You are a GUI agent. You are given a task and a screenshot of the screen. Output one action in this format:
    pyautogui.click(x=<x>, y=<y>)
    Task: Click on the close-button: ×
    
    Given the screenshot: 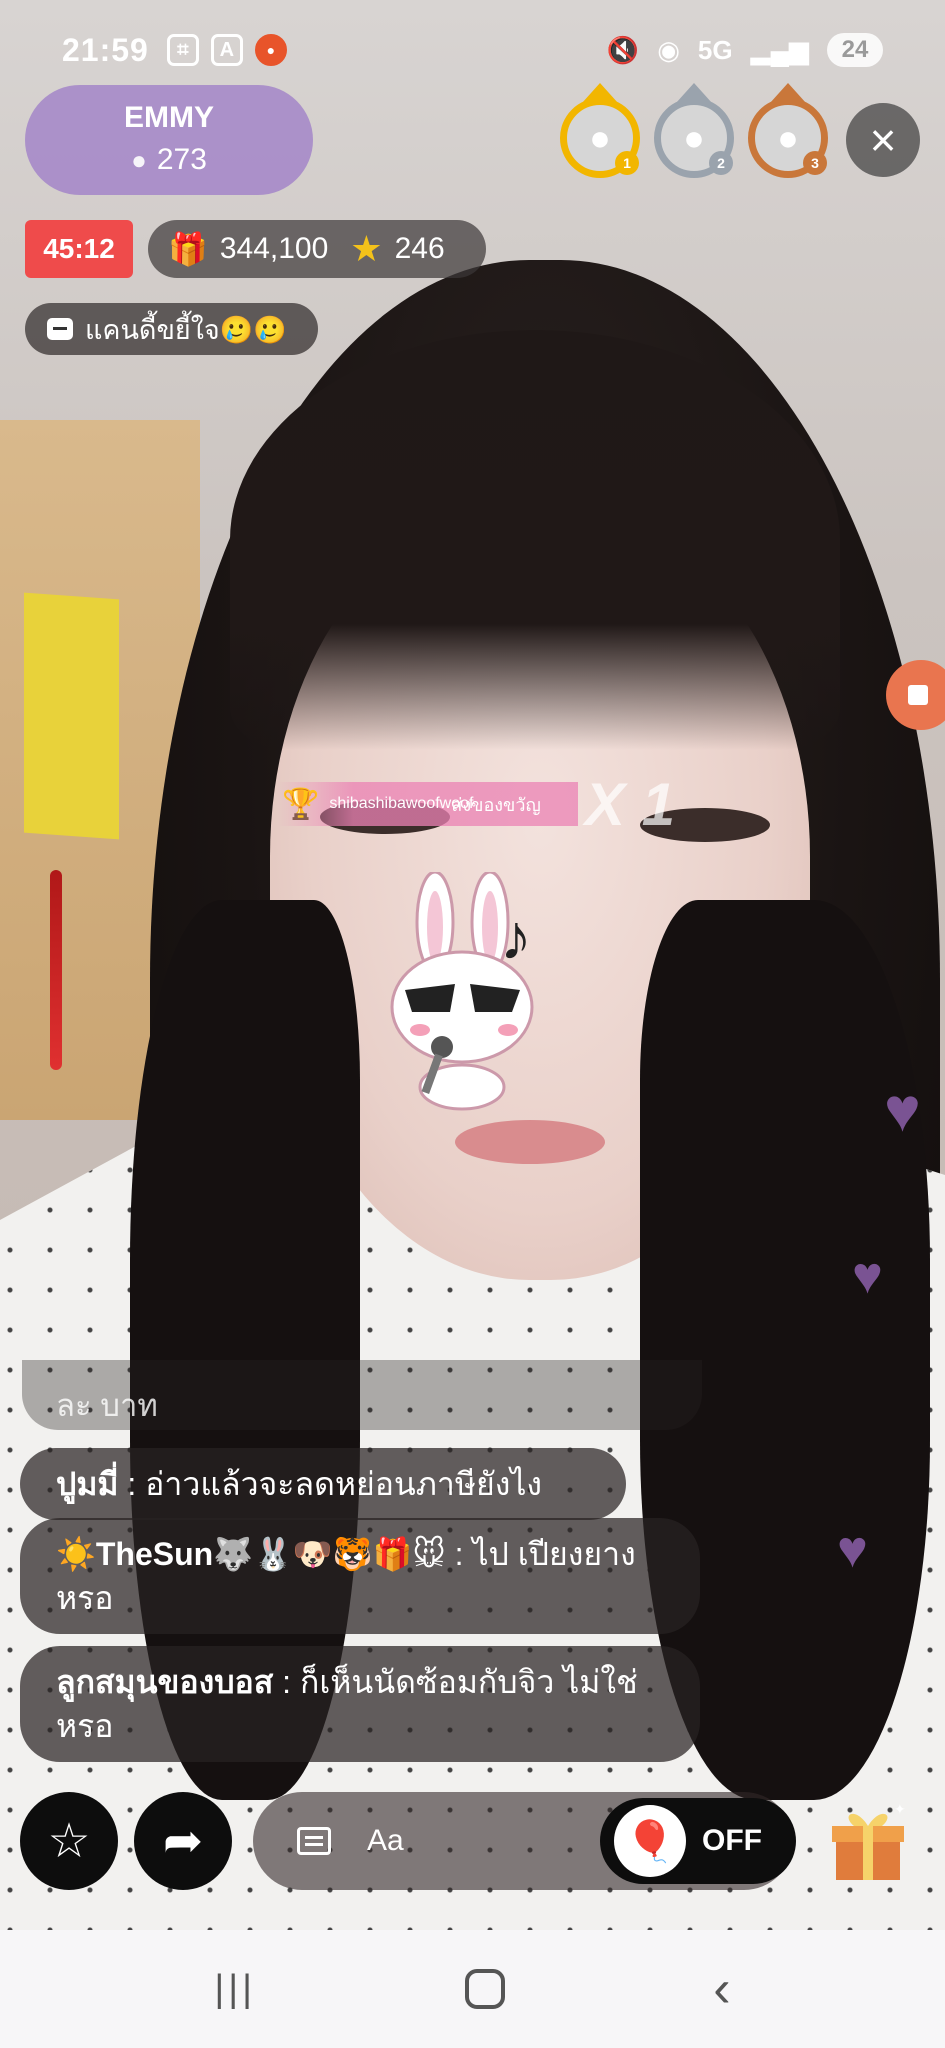 What is the action you would take?
    pyautogui.click(x=883, y=140)
    